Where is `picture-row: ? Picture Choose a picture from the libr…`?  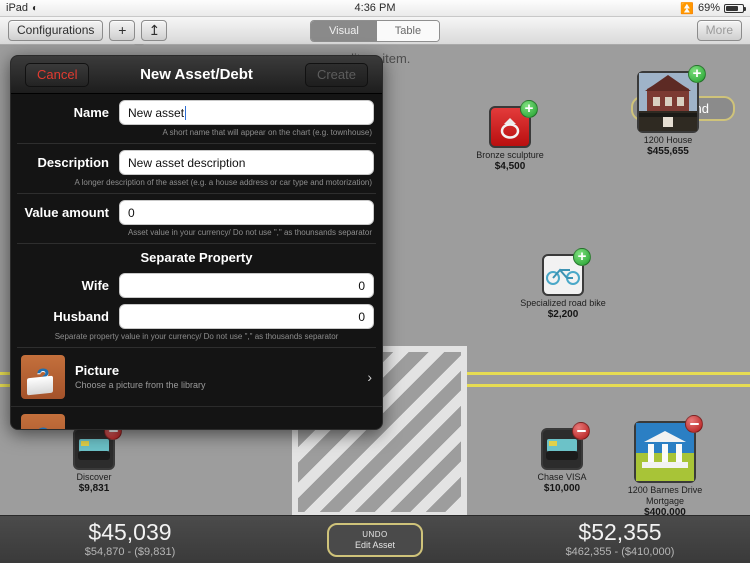
picture-row: ? Picture Choose a picture from the libr… is located at coordinates (196, 377).